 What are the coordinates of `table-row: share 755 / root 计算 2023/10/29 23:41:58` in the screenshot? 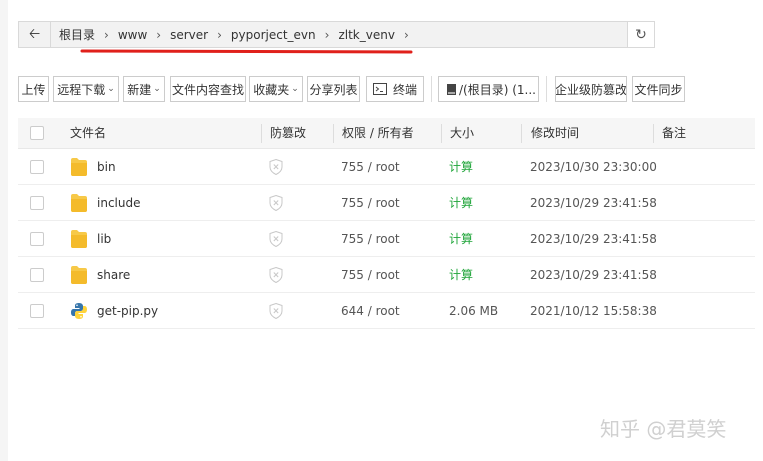 It's located at (386, 275).